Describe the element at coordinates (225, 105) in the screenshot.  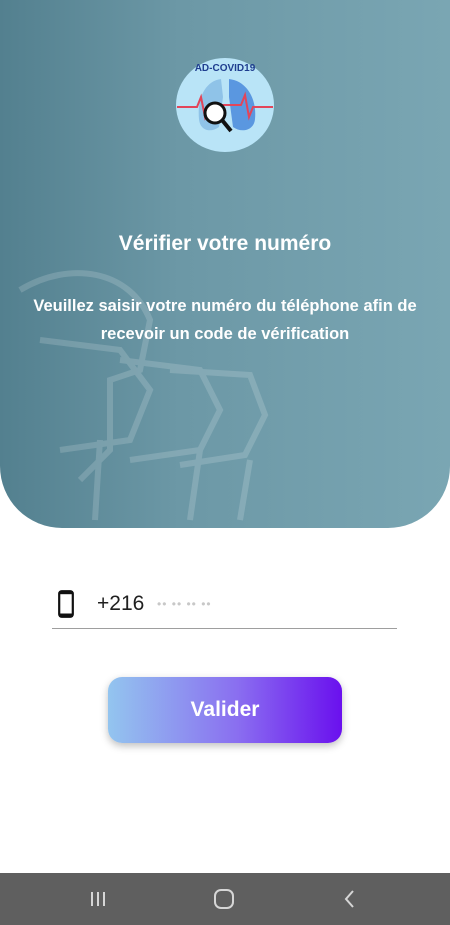
I see `app-logo: AD-COVID19` at that location.